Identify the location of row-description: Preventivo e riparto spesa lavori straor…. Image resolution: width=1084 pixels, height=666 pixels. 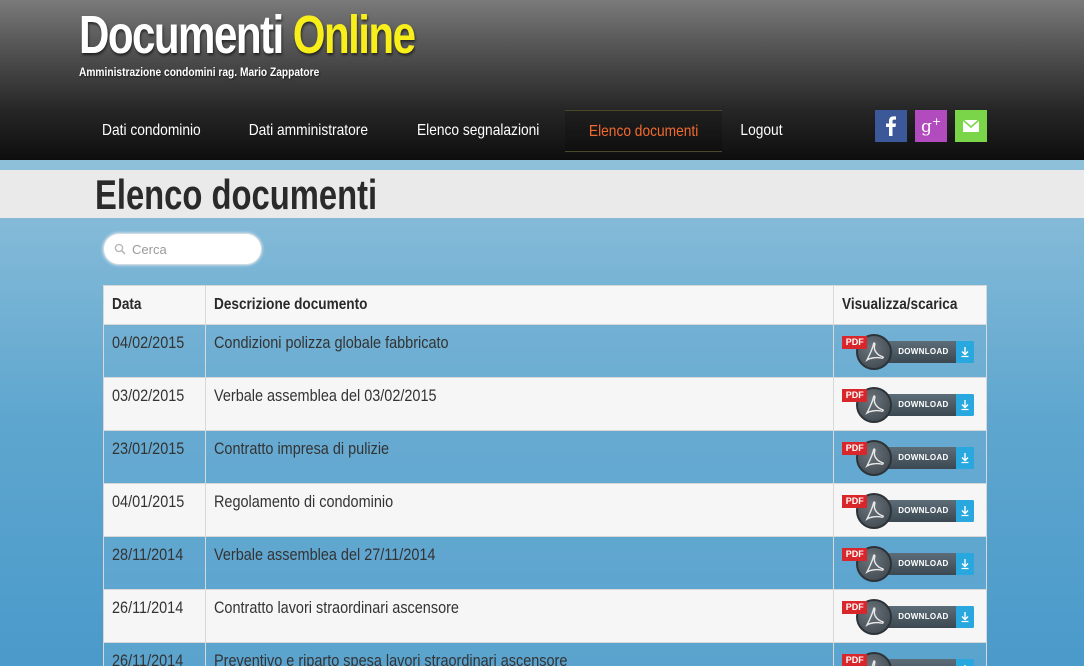
(520, 654).